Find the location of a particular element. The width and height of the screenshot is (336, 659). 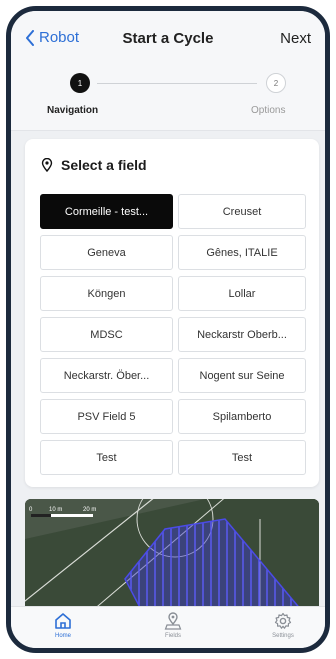

tab-fields: Fields is located at coordinates (173, 625).